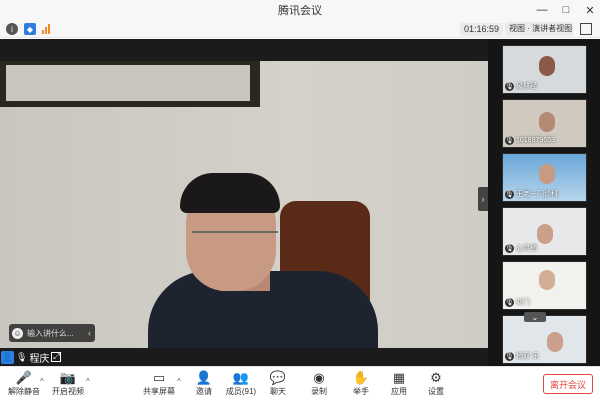 This screenshot has height=400, width=600. I want to click on mute-label: 解除静音, so click(24, 391).